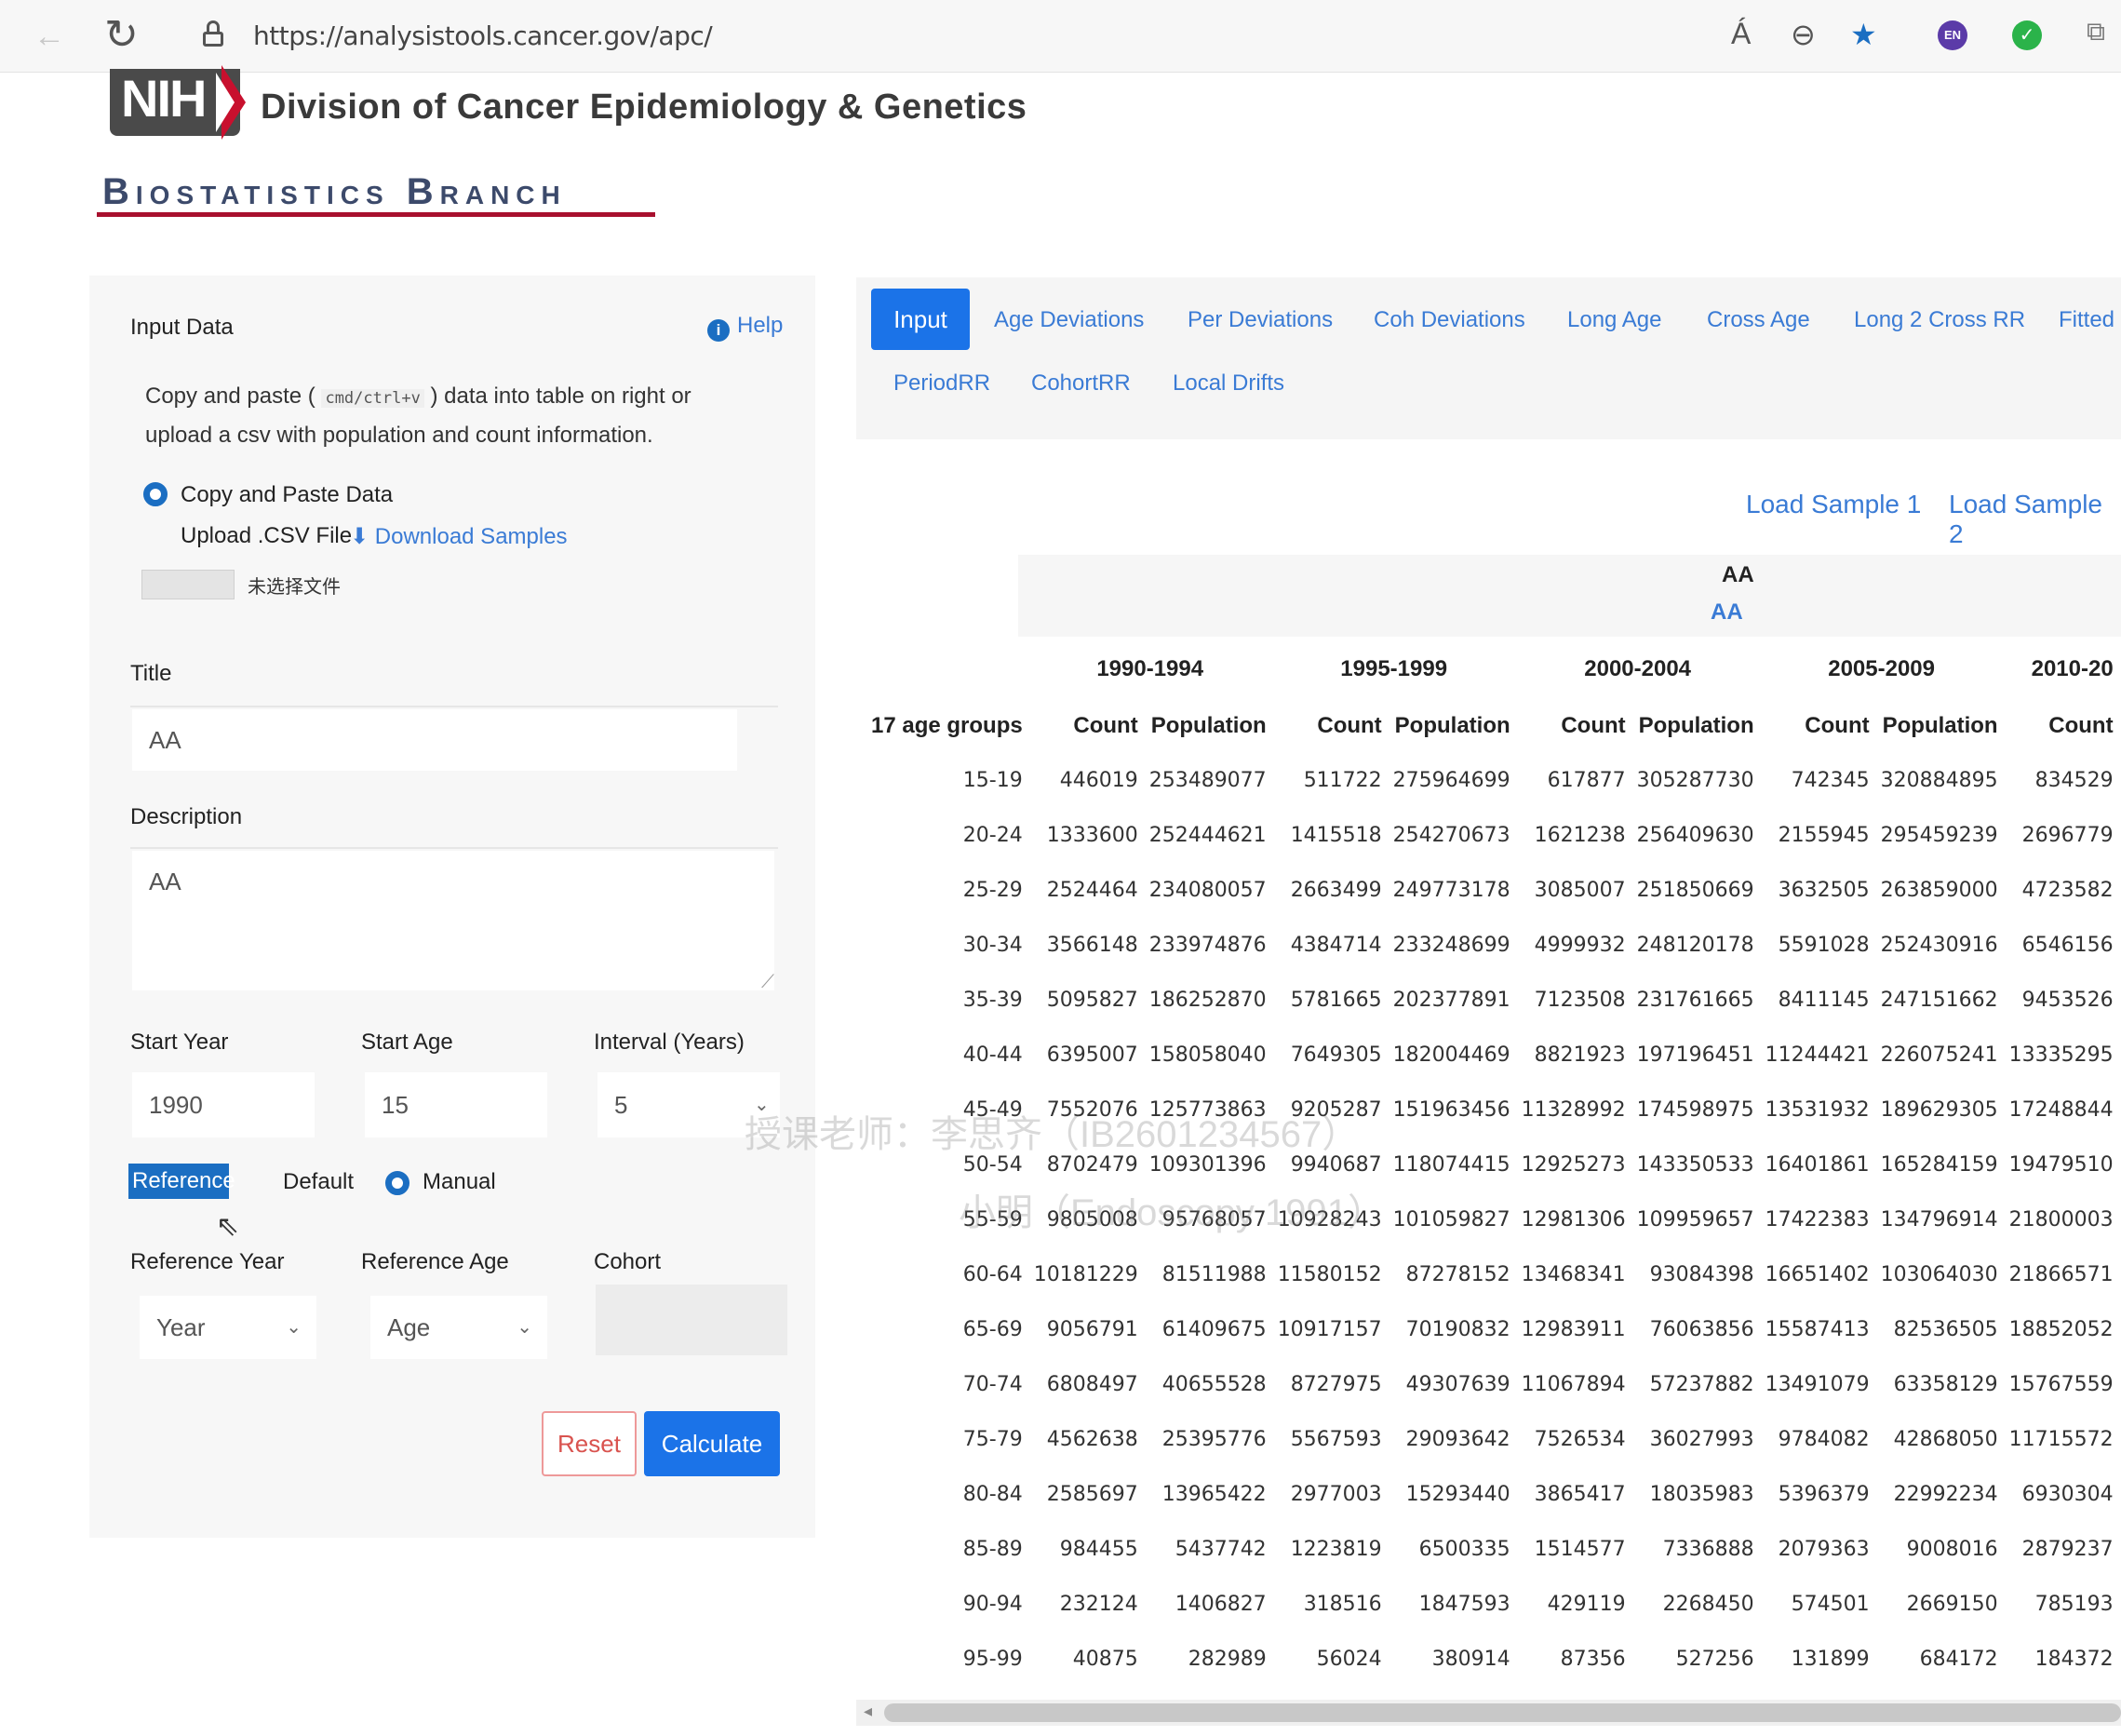 This screenshot has height=1736, width=2121. Describe the element at coordinates (1330, 1330) in the screenshot. I see `count-cell: 10917157` at that location.